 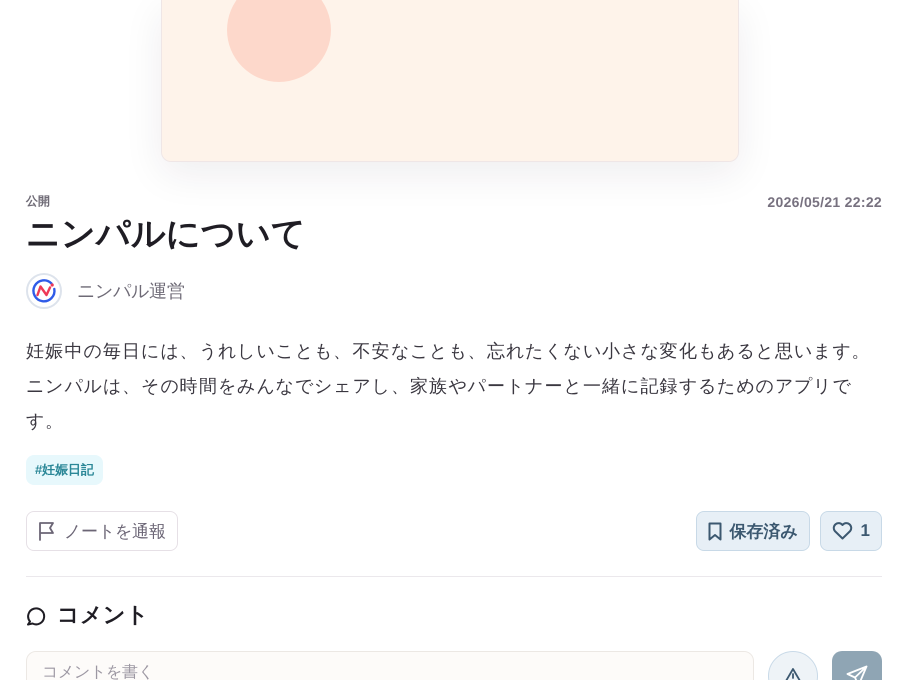 What do you see at coordinates (715, 531) in the screenshot?
I see `bookmark-icon` at bounding box center [715, 531].